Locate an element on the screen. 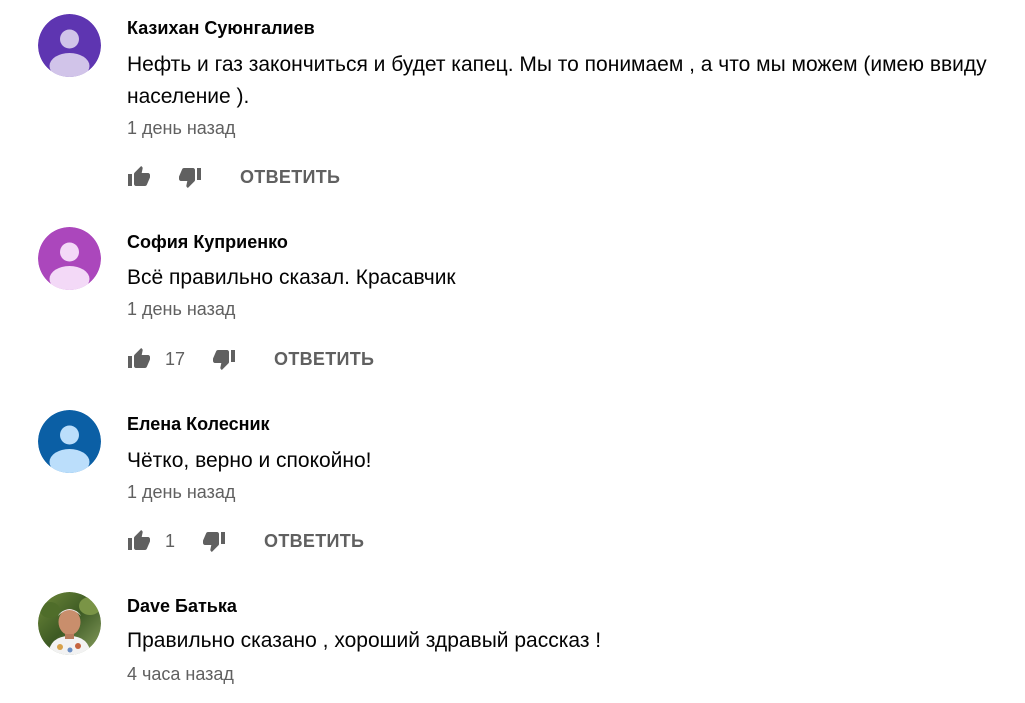 This screenshot has height=703, width=1025. comment-author: Елена Колесник is located at coordinates (198, 424).